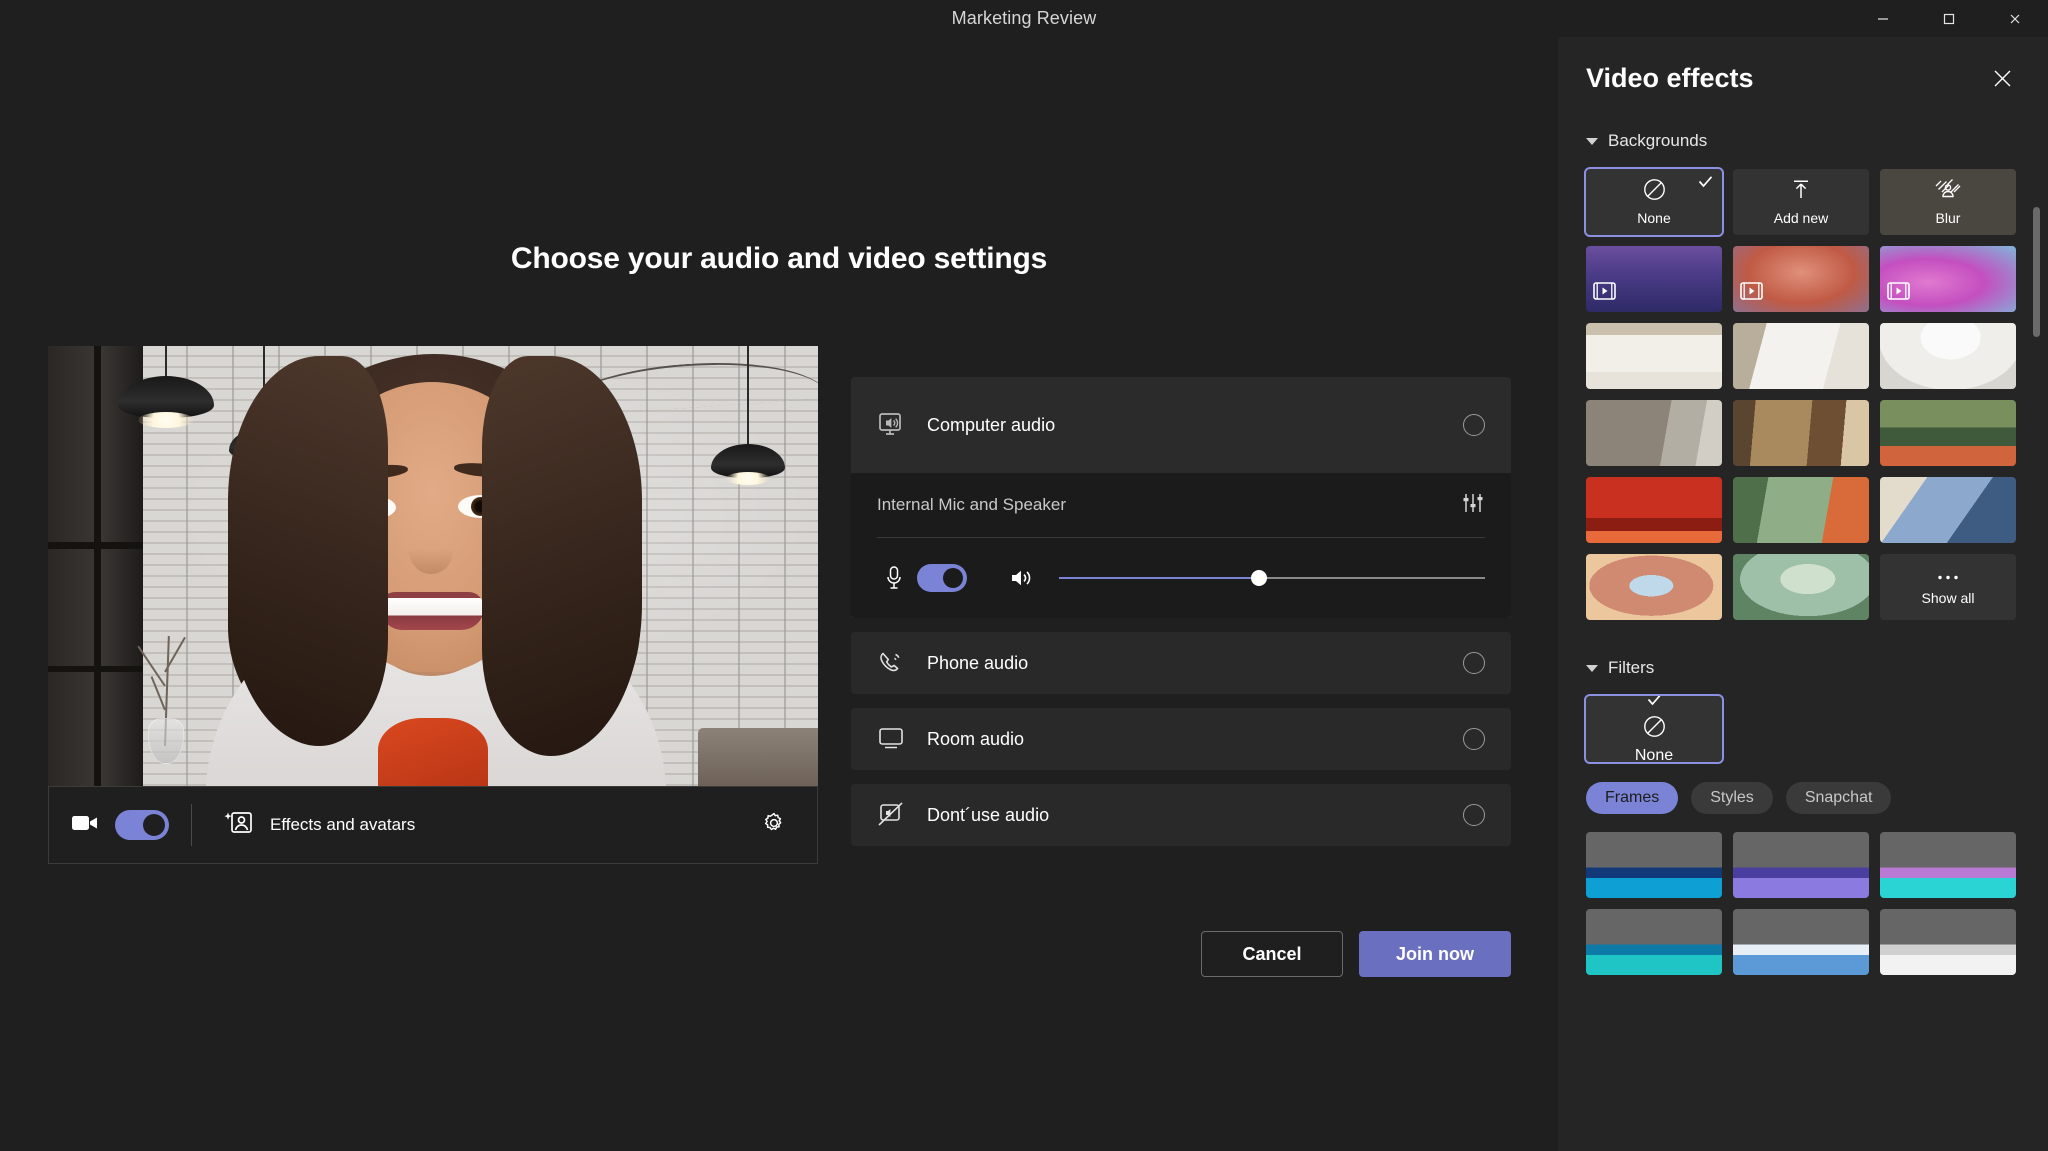 The height and width of the screenshot is (1151, 2048). I want to click on background-tile-bg-loft, so click(1654, 356).